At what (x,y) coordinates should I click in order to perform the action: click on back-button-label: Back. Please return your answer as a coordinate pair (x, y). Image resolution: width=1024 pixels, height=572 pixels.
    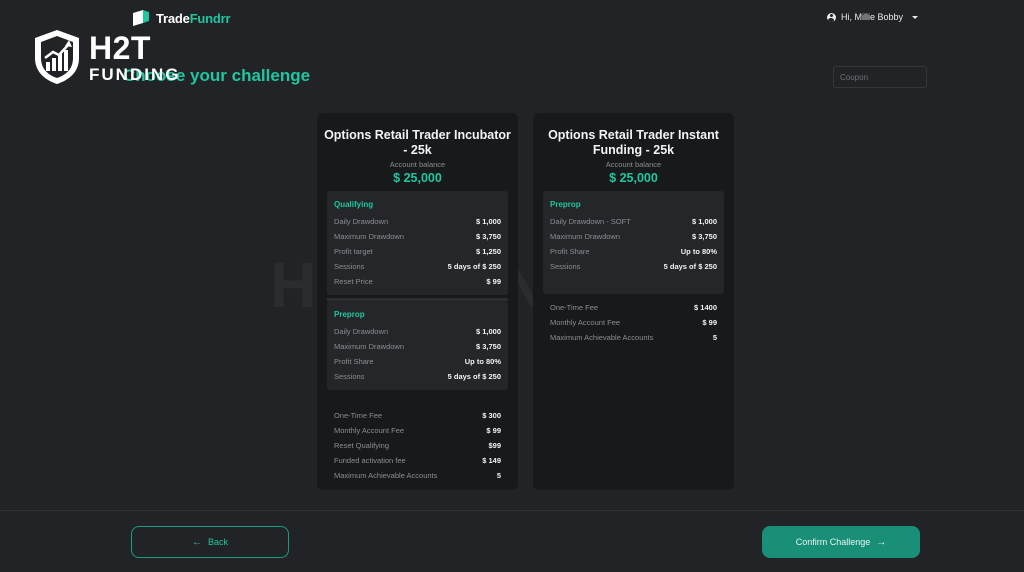
    Looking at the image, I should click on (217, 542).